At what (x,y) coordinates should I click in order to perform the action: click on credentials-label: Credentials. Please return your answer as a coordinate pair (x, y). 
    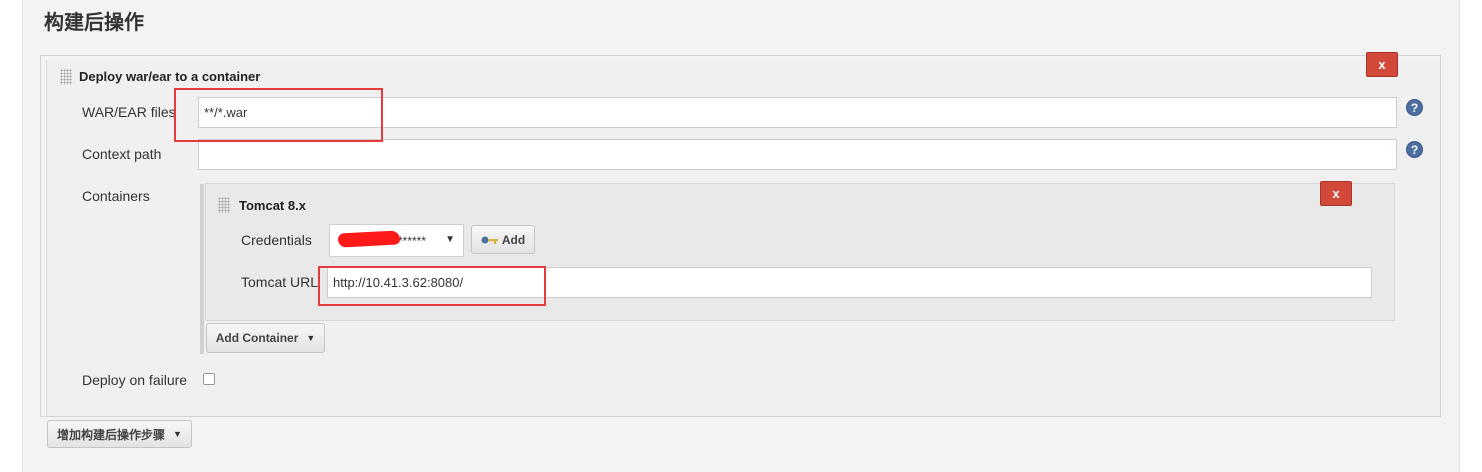
    Looking at the image, I should click on (276, 240).